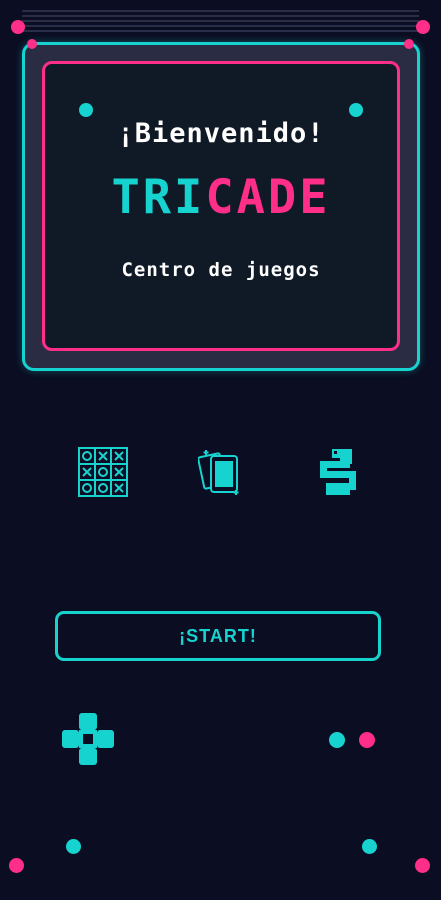 This screenshot has height=900, width=441. I want to click on corner-dot-top-left, so click(18, 27).